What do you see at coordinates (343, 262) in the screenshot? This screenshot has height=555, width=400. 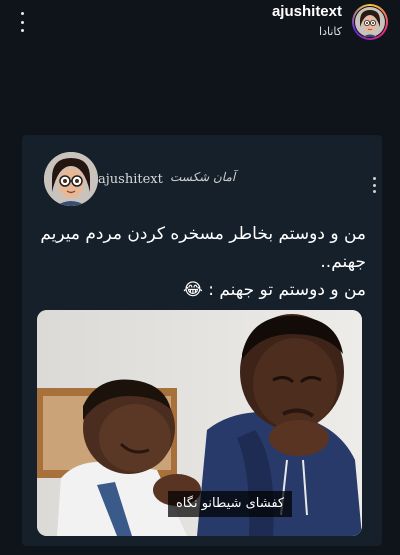 I see `tweet-line-2: جهنم..` at bounding box center [343, 262].